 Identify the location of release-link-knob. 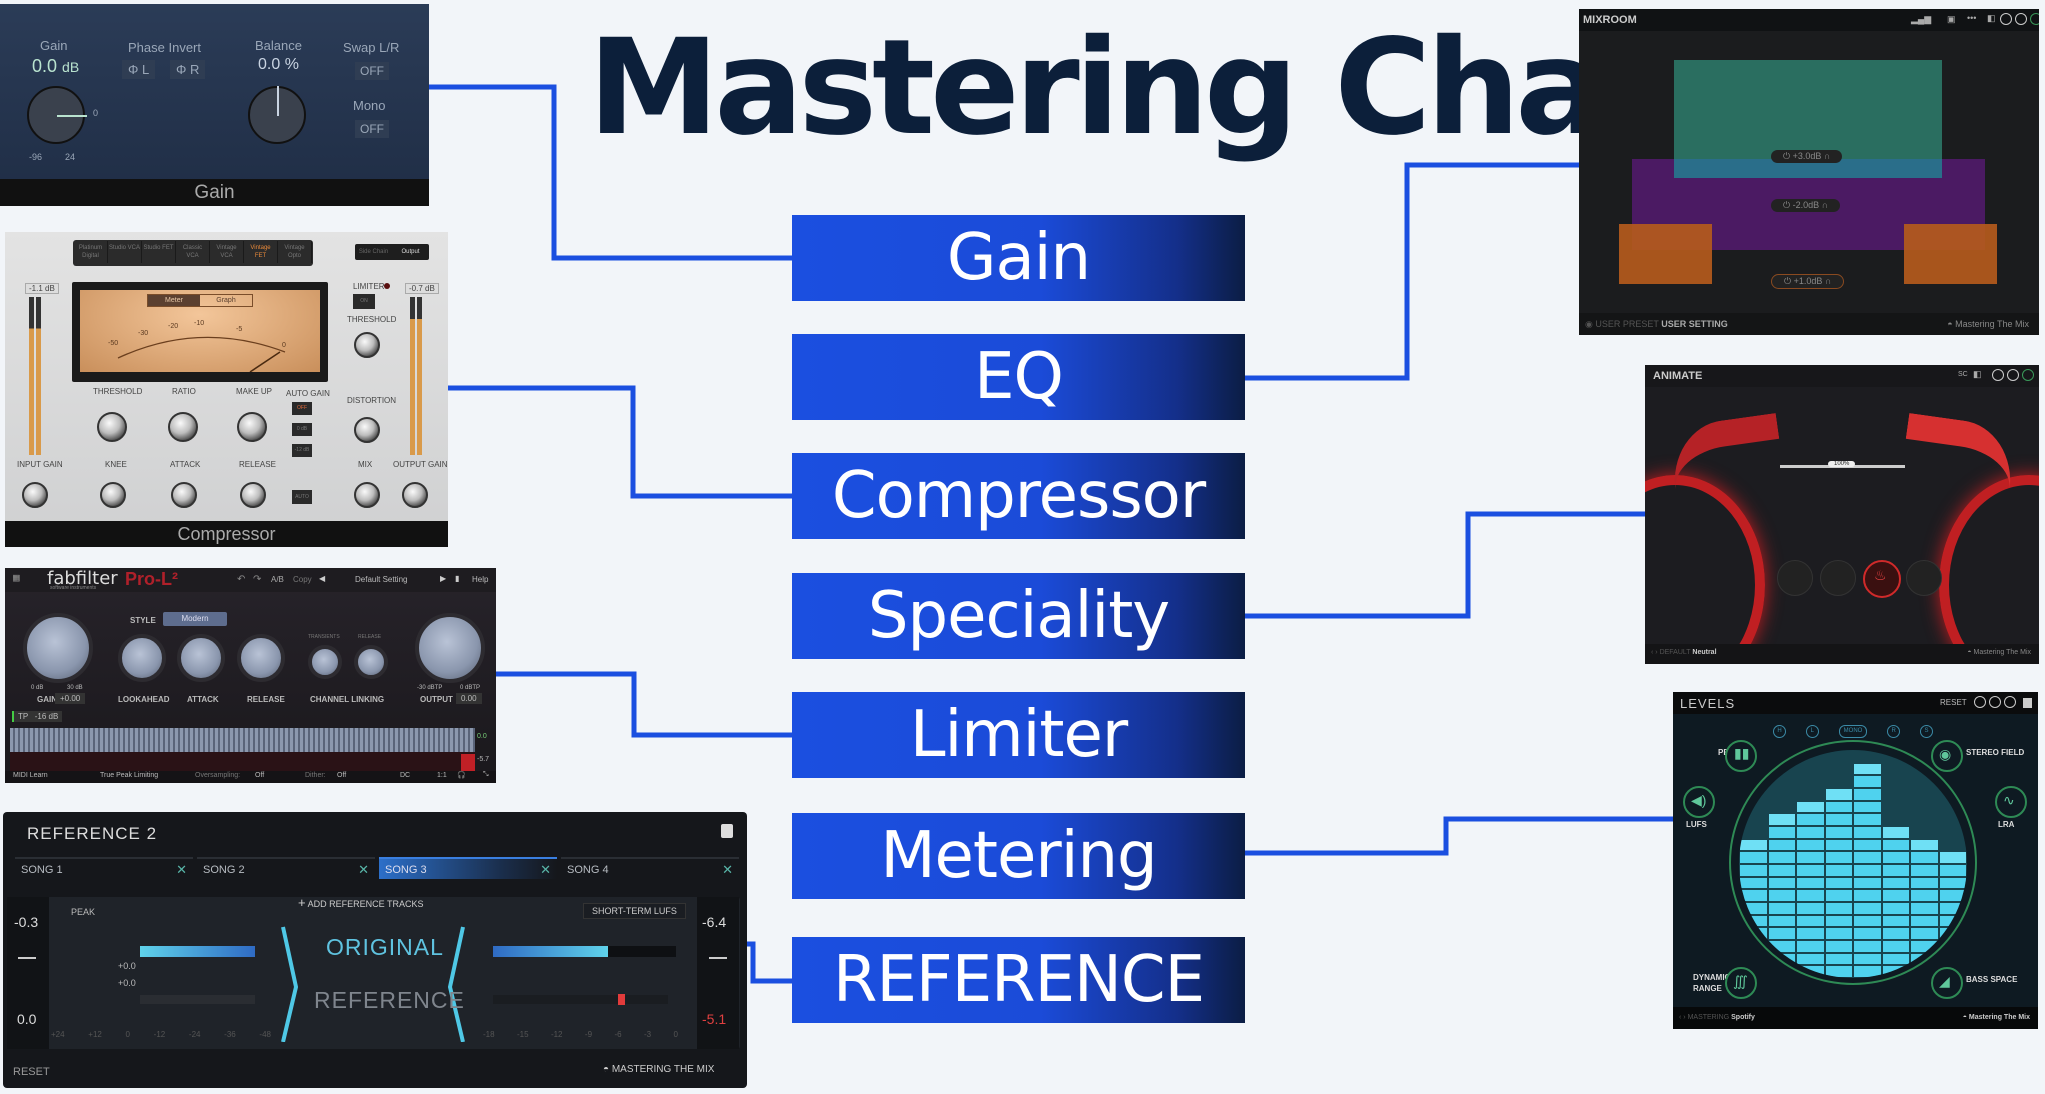
(371, 662).